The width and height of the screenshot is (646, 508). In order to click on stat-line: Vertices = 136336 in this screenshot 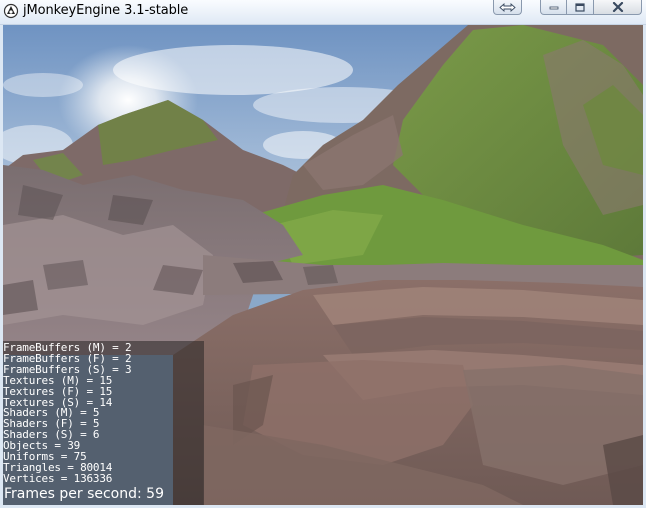, I will do `click(58, 478)`.